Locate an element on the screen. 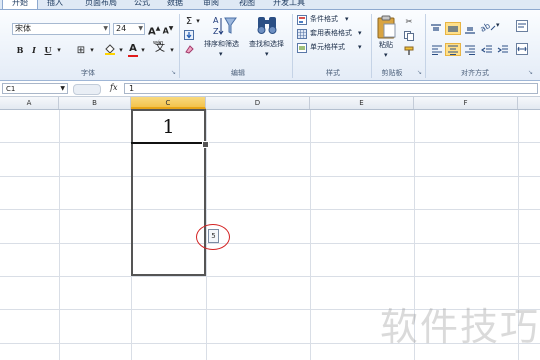 The height and width of the screenshot is (360, 540). formula-bar: C1 ▼ fx 1 is located at coordinates (270, 89).